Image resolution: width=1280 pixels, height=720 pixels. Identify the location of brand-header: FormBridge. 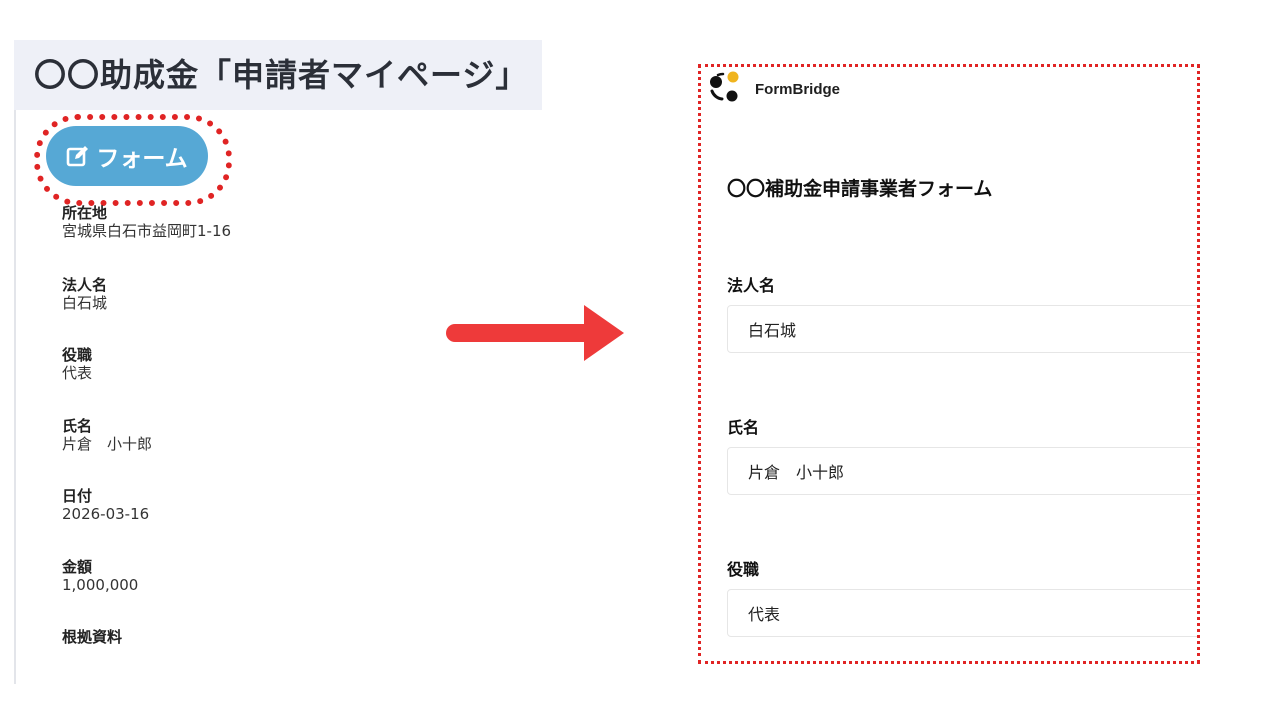
(773, 89).